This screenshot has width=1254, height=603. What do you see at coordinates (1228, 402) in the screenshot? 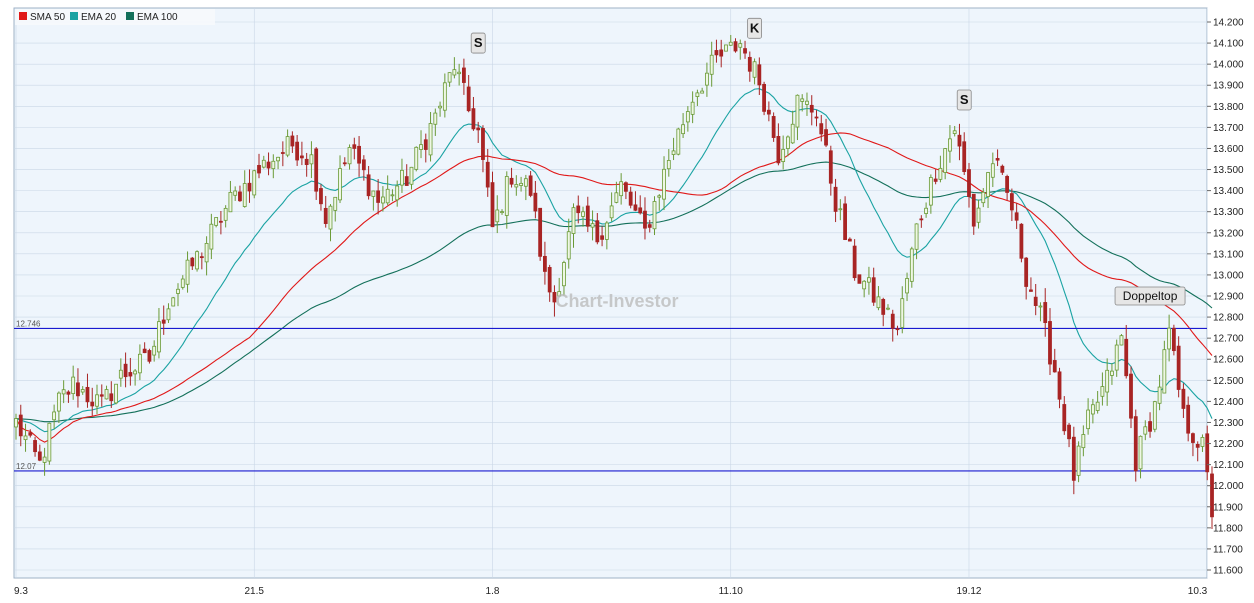
I see `y-tick-label: 12.400` at bounding box center [1228, 402].